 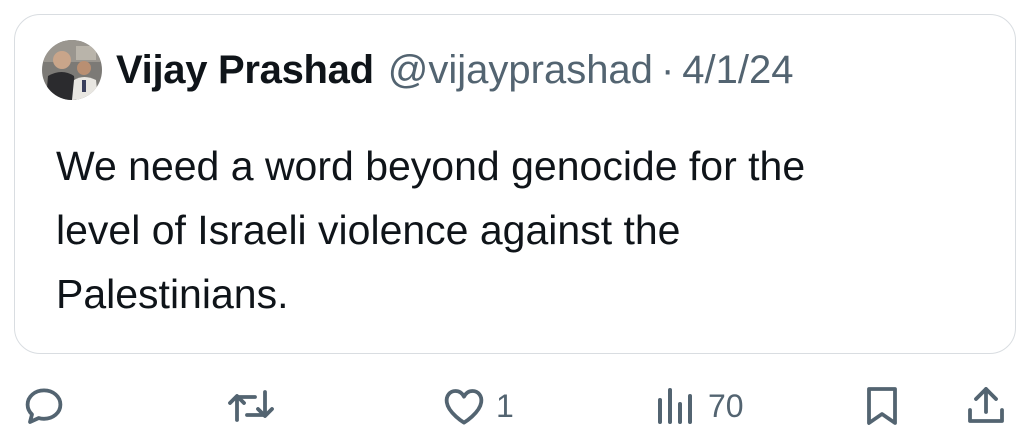 I want to click on avatar, so click(x=72, y=70).